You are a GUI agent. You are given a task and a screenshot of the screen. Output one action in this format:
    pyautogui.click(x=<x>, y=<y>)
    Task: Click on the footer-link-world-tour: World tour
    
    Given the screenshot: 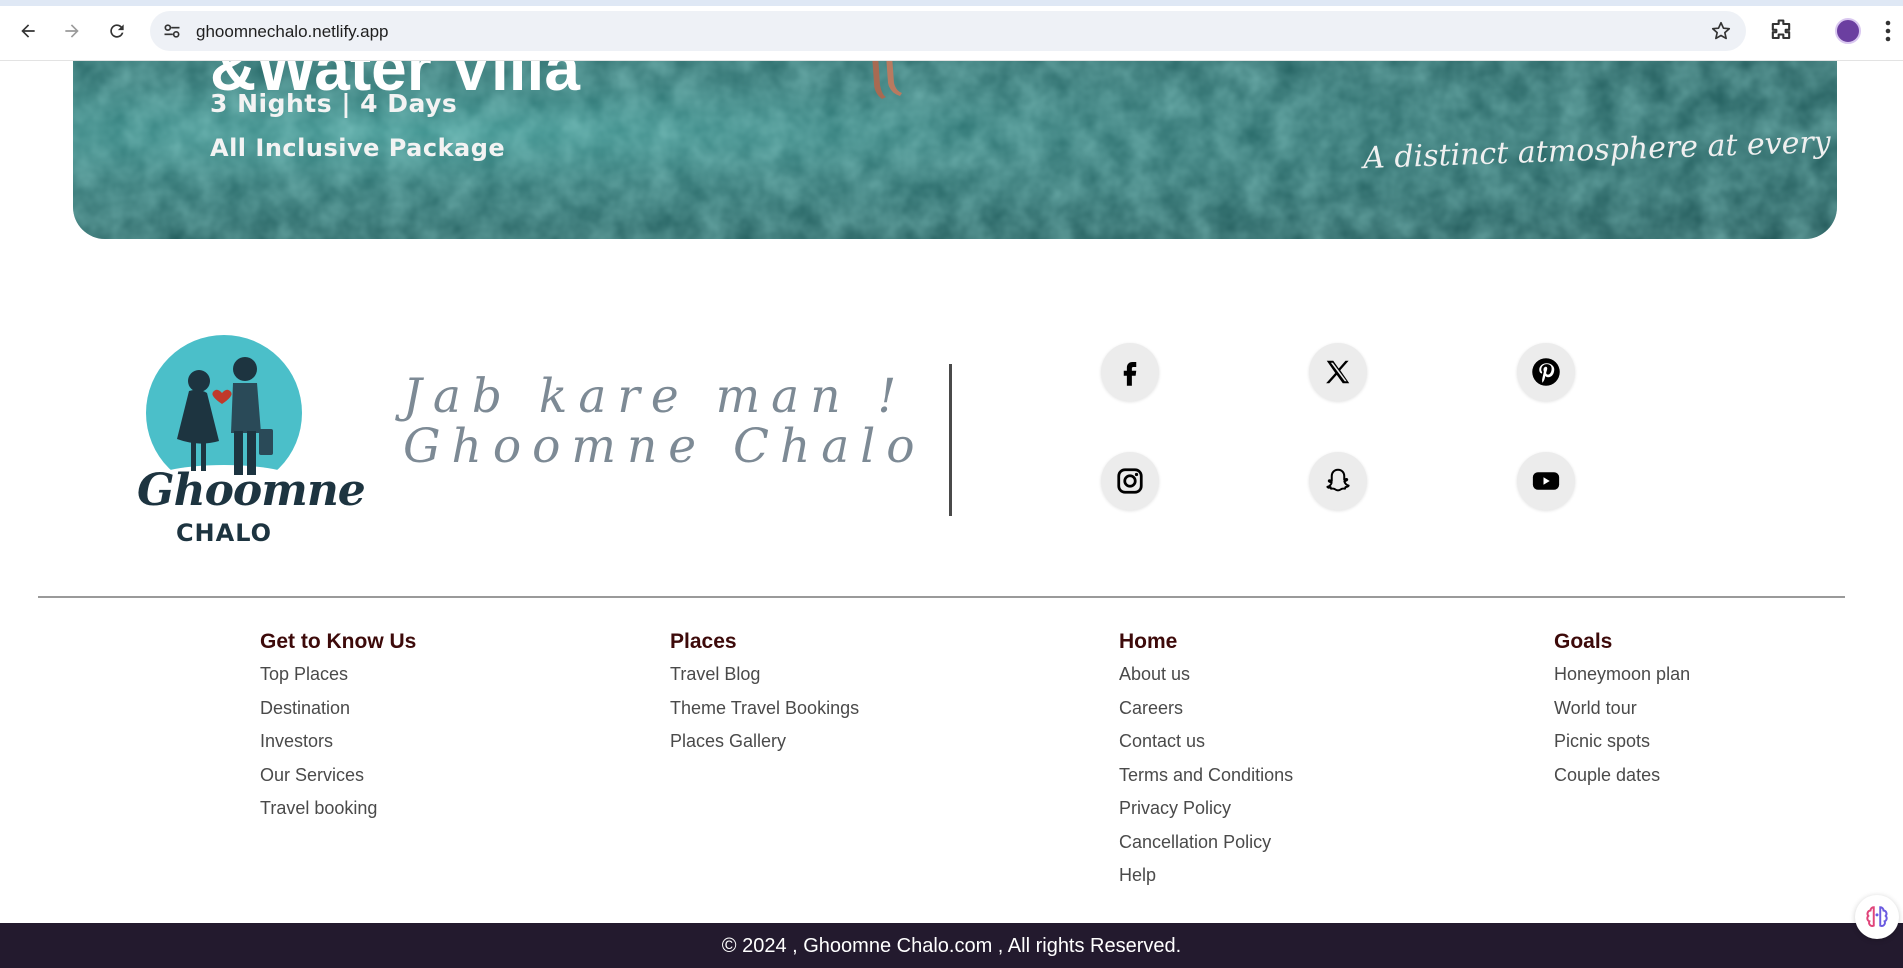 What is the action you would take?
    pyautogui.click(x=1622, y=715)
    